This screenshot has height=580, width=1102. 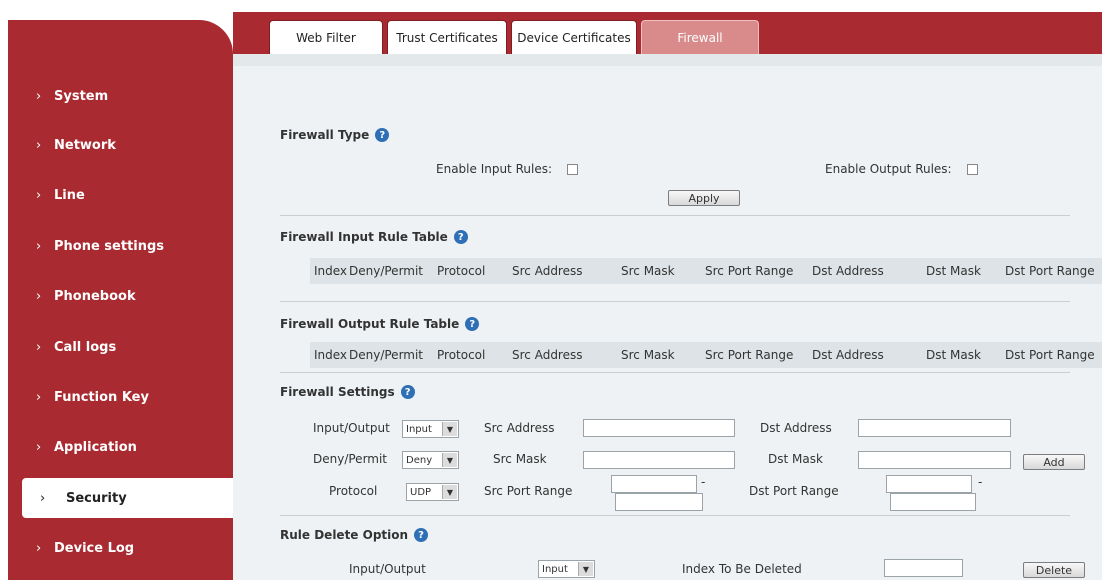 I want to click on enable-input-rules-checkbox, so click(x=572, y=169).